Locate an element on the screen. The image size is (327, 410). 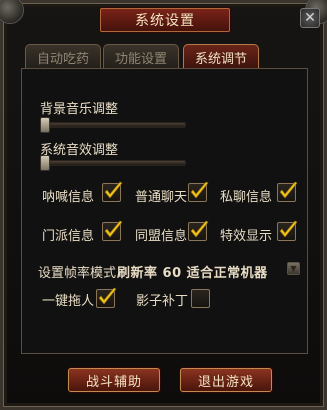
shadow-patch-checkbox is located at coordinates (200, 298).